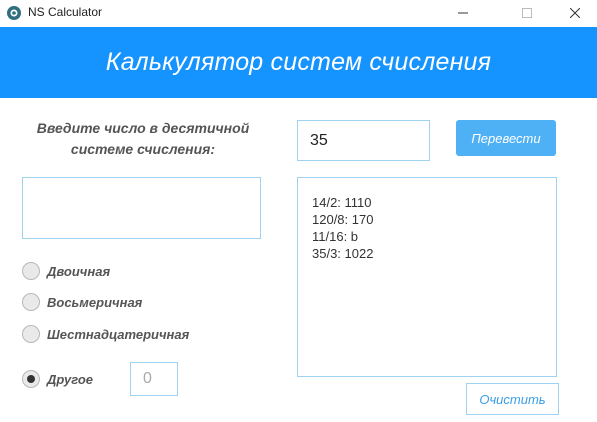 This screenshot has height=422, width=597. Describe the element at coordinates (154, 379) in the screenshot. I see `other-base-input` at that location.